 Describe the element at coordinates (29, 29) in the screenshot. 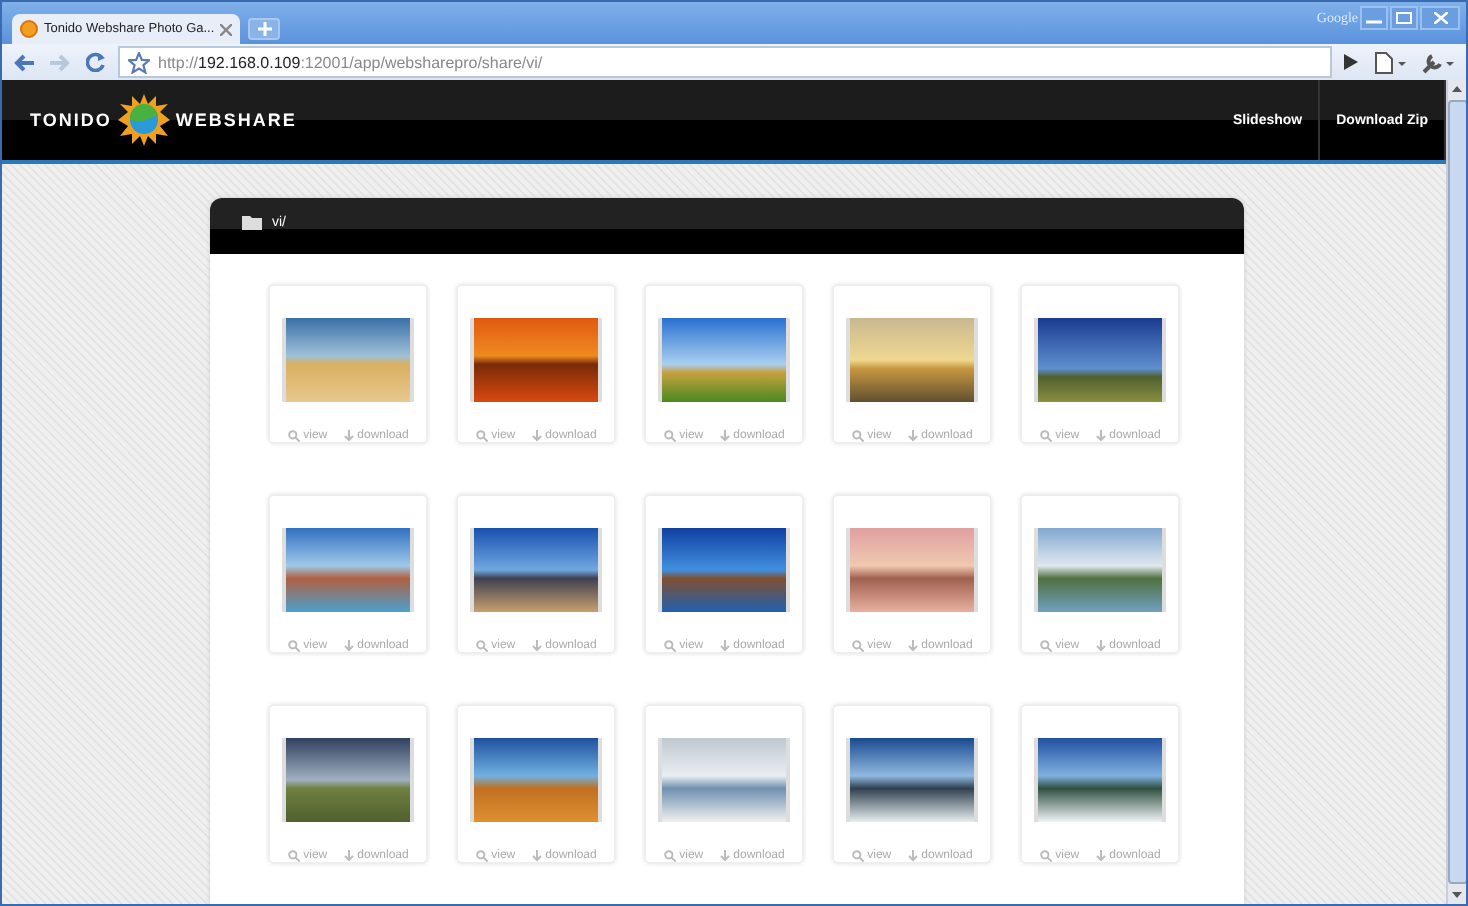

I see `sun-icon` at that location.